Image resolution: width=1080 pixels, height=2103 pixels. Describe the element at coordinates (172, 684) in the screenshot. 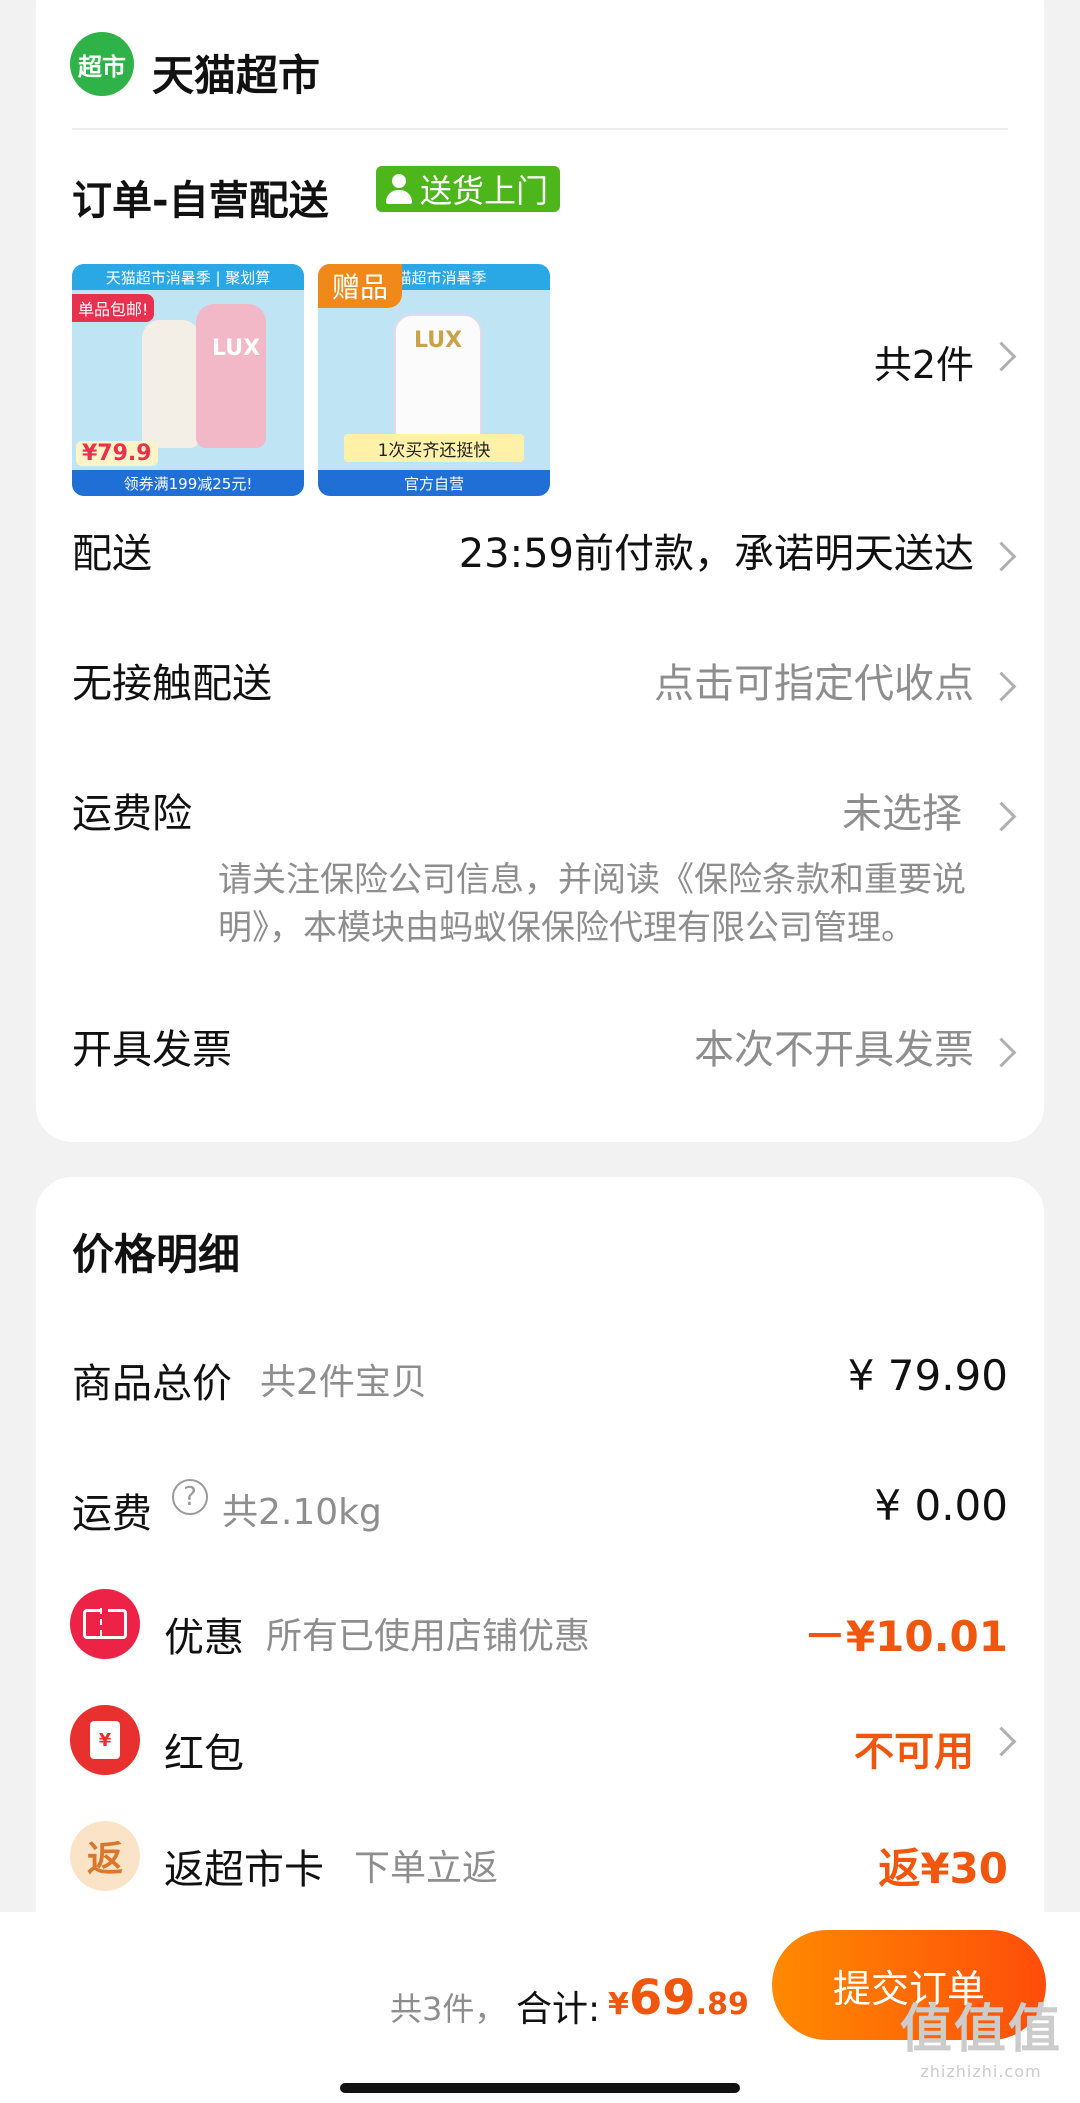

I see `contactless-label: 无接触配送` at that location.